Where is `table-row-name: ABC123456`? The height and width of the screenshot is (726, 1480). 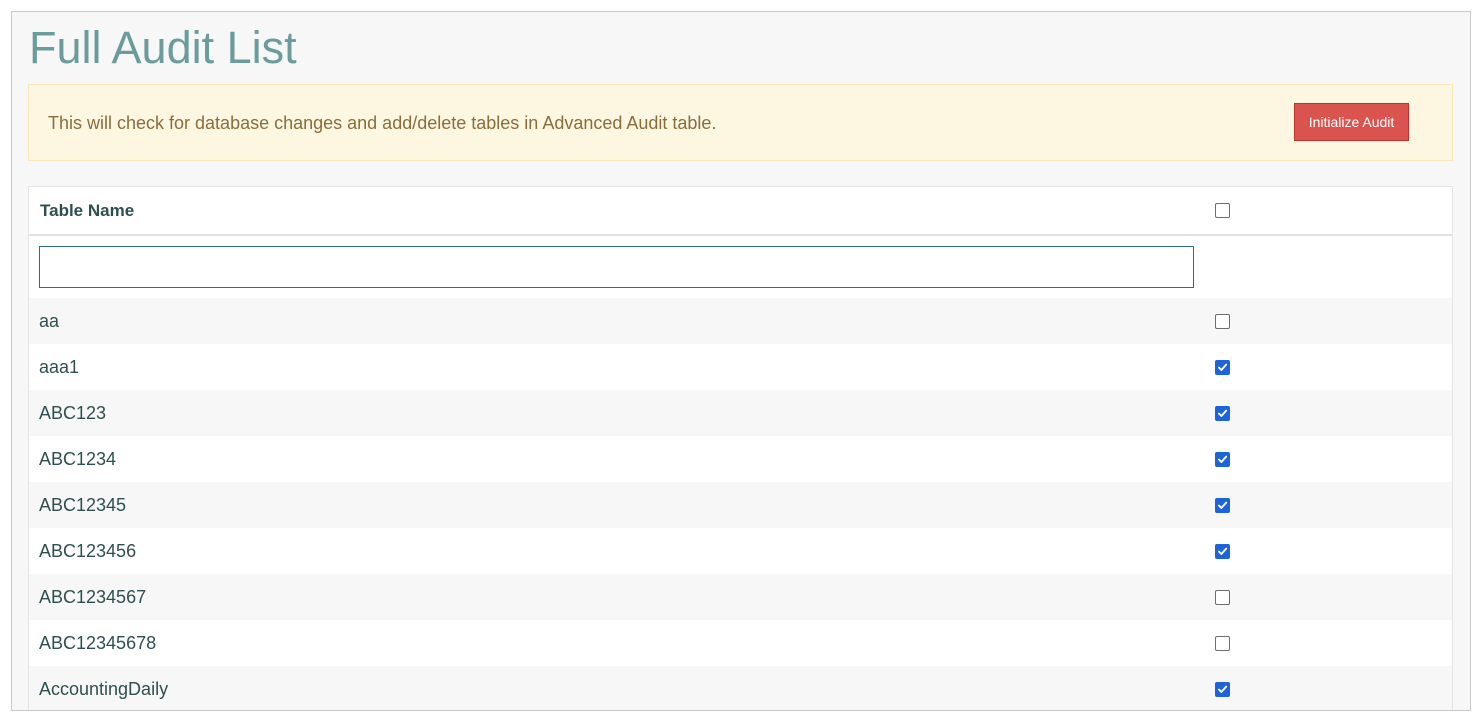 table-row-name: ABC123456 is located at coordinates (88, 551).